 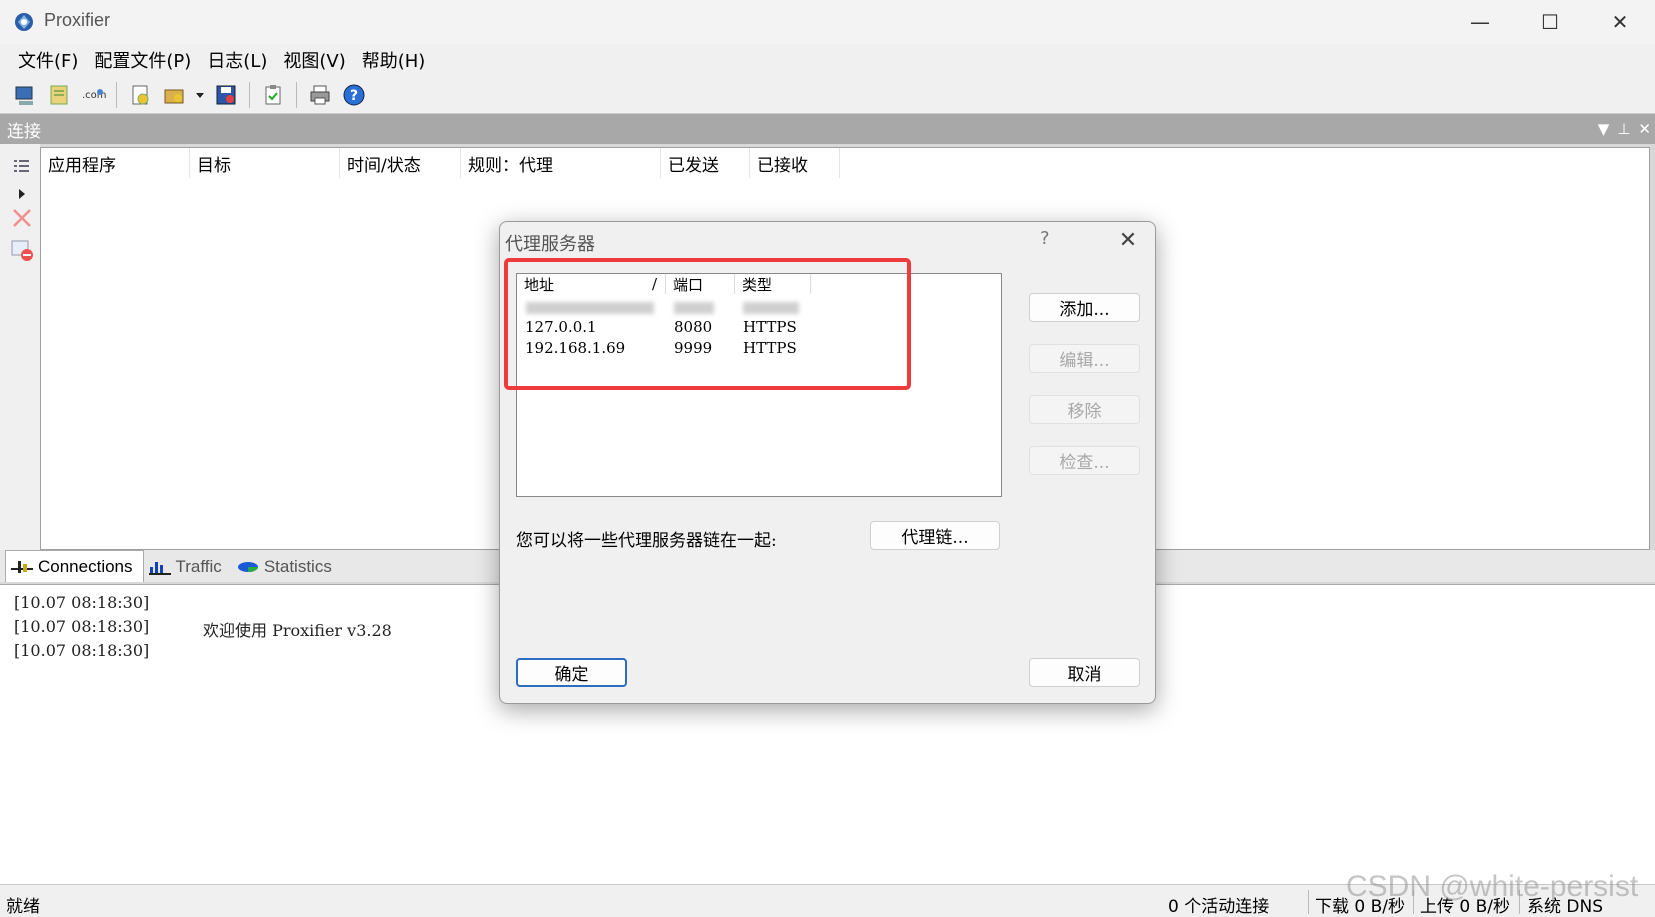 I want to click on window-title: Proxifier, so click(x=77, y=20).